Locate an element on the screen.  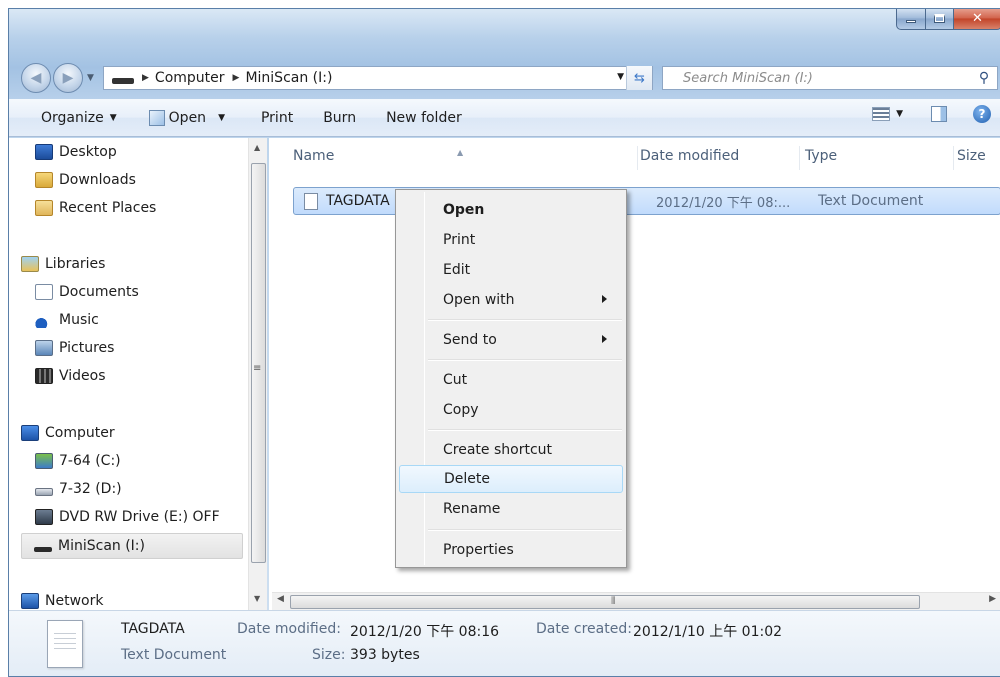
file-list-horizontal-scrollbar: ◀ ⦀ ▶ is located at coordinates (636, 601).